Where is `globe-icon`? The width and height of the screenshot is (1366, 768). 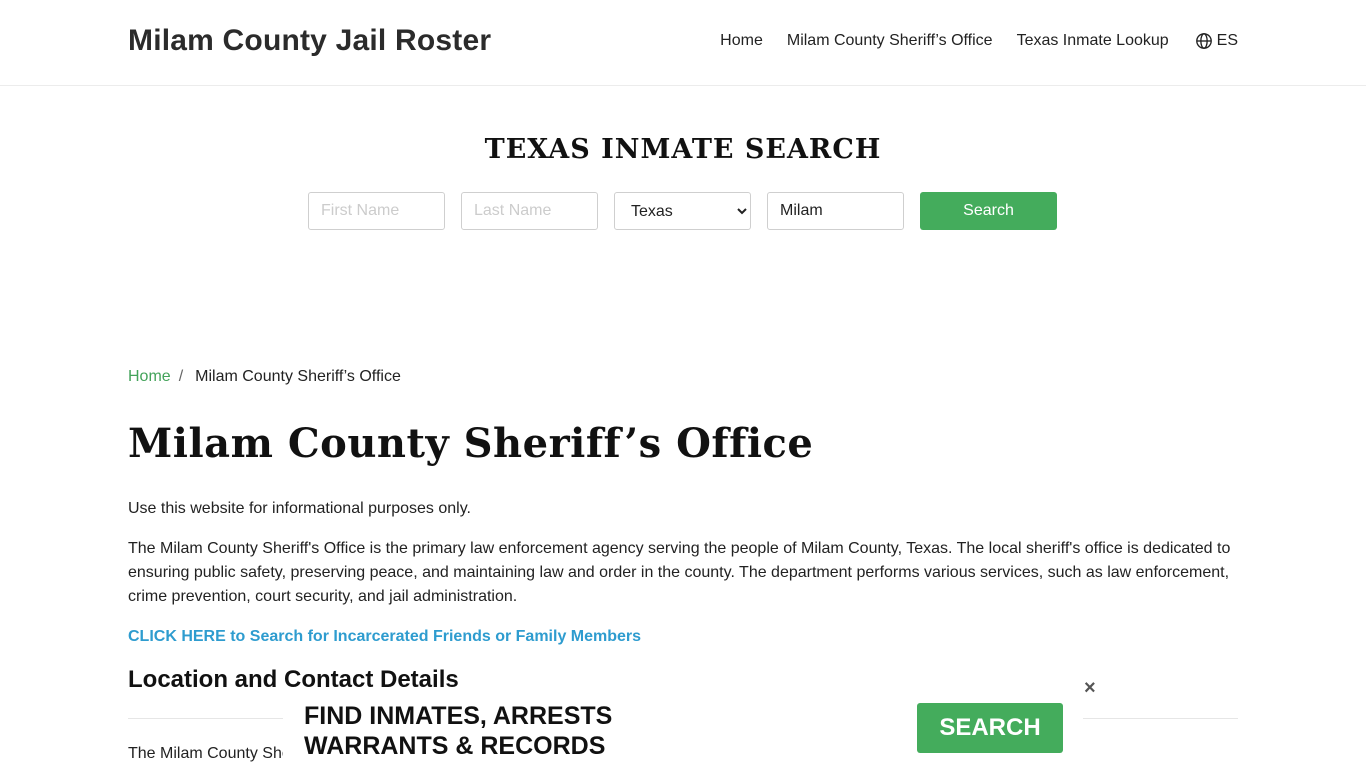
globe-icon is located at coordinates (1203, 41).